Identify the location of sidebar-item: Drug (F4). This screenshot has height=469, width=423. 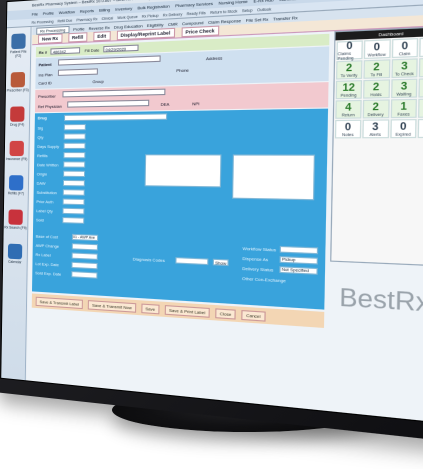
(17, 116).